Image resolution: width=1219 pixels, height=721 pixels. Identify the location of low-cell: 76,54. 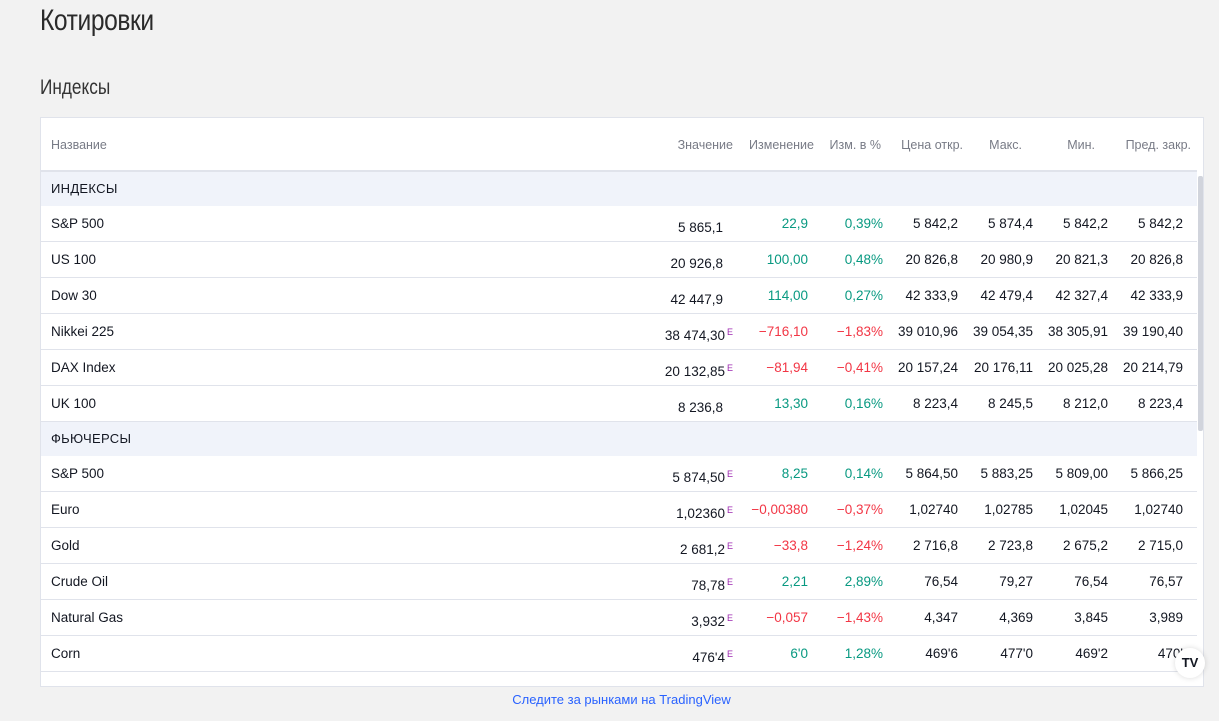
(1091, 581).